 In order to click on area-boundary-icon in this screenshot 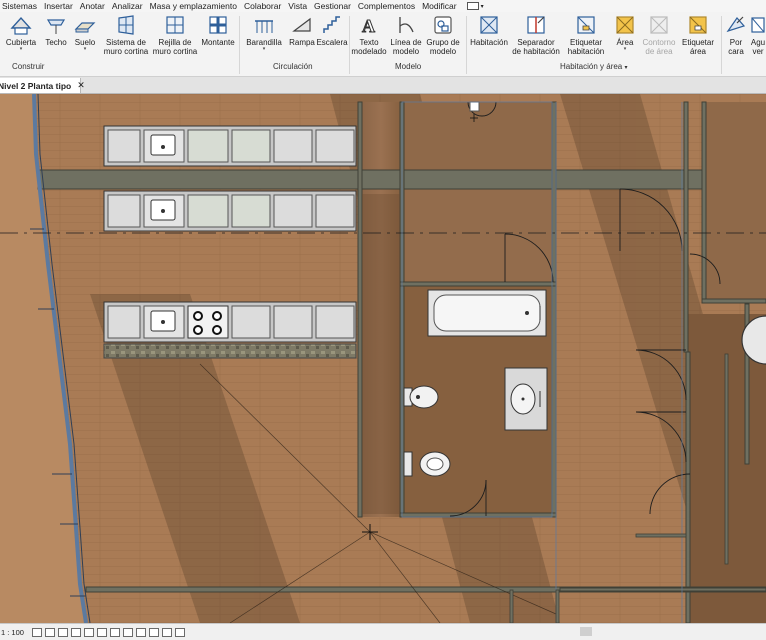, I will do `click(659, 25)`.